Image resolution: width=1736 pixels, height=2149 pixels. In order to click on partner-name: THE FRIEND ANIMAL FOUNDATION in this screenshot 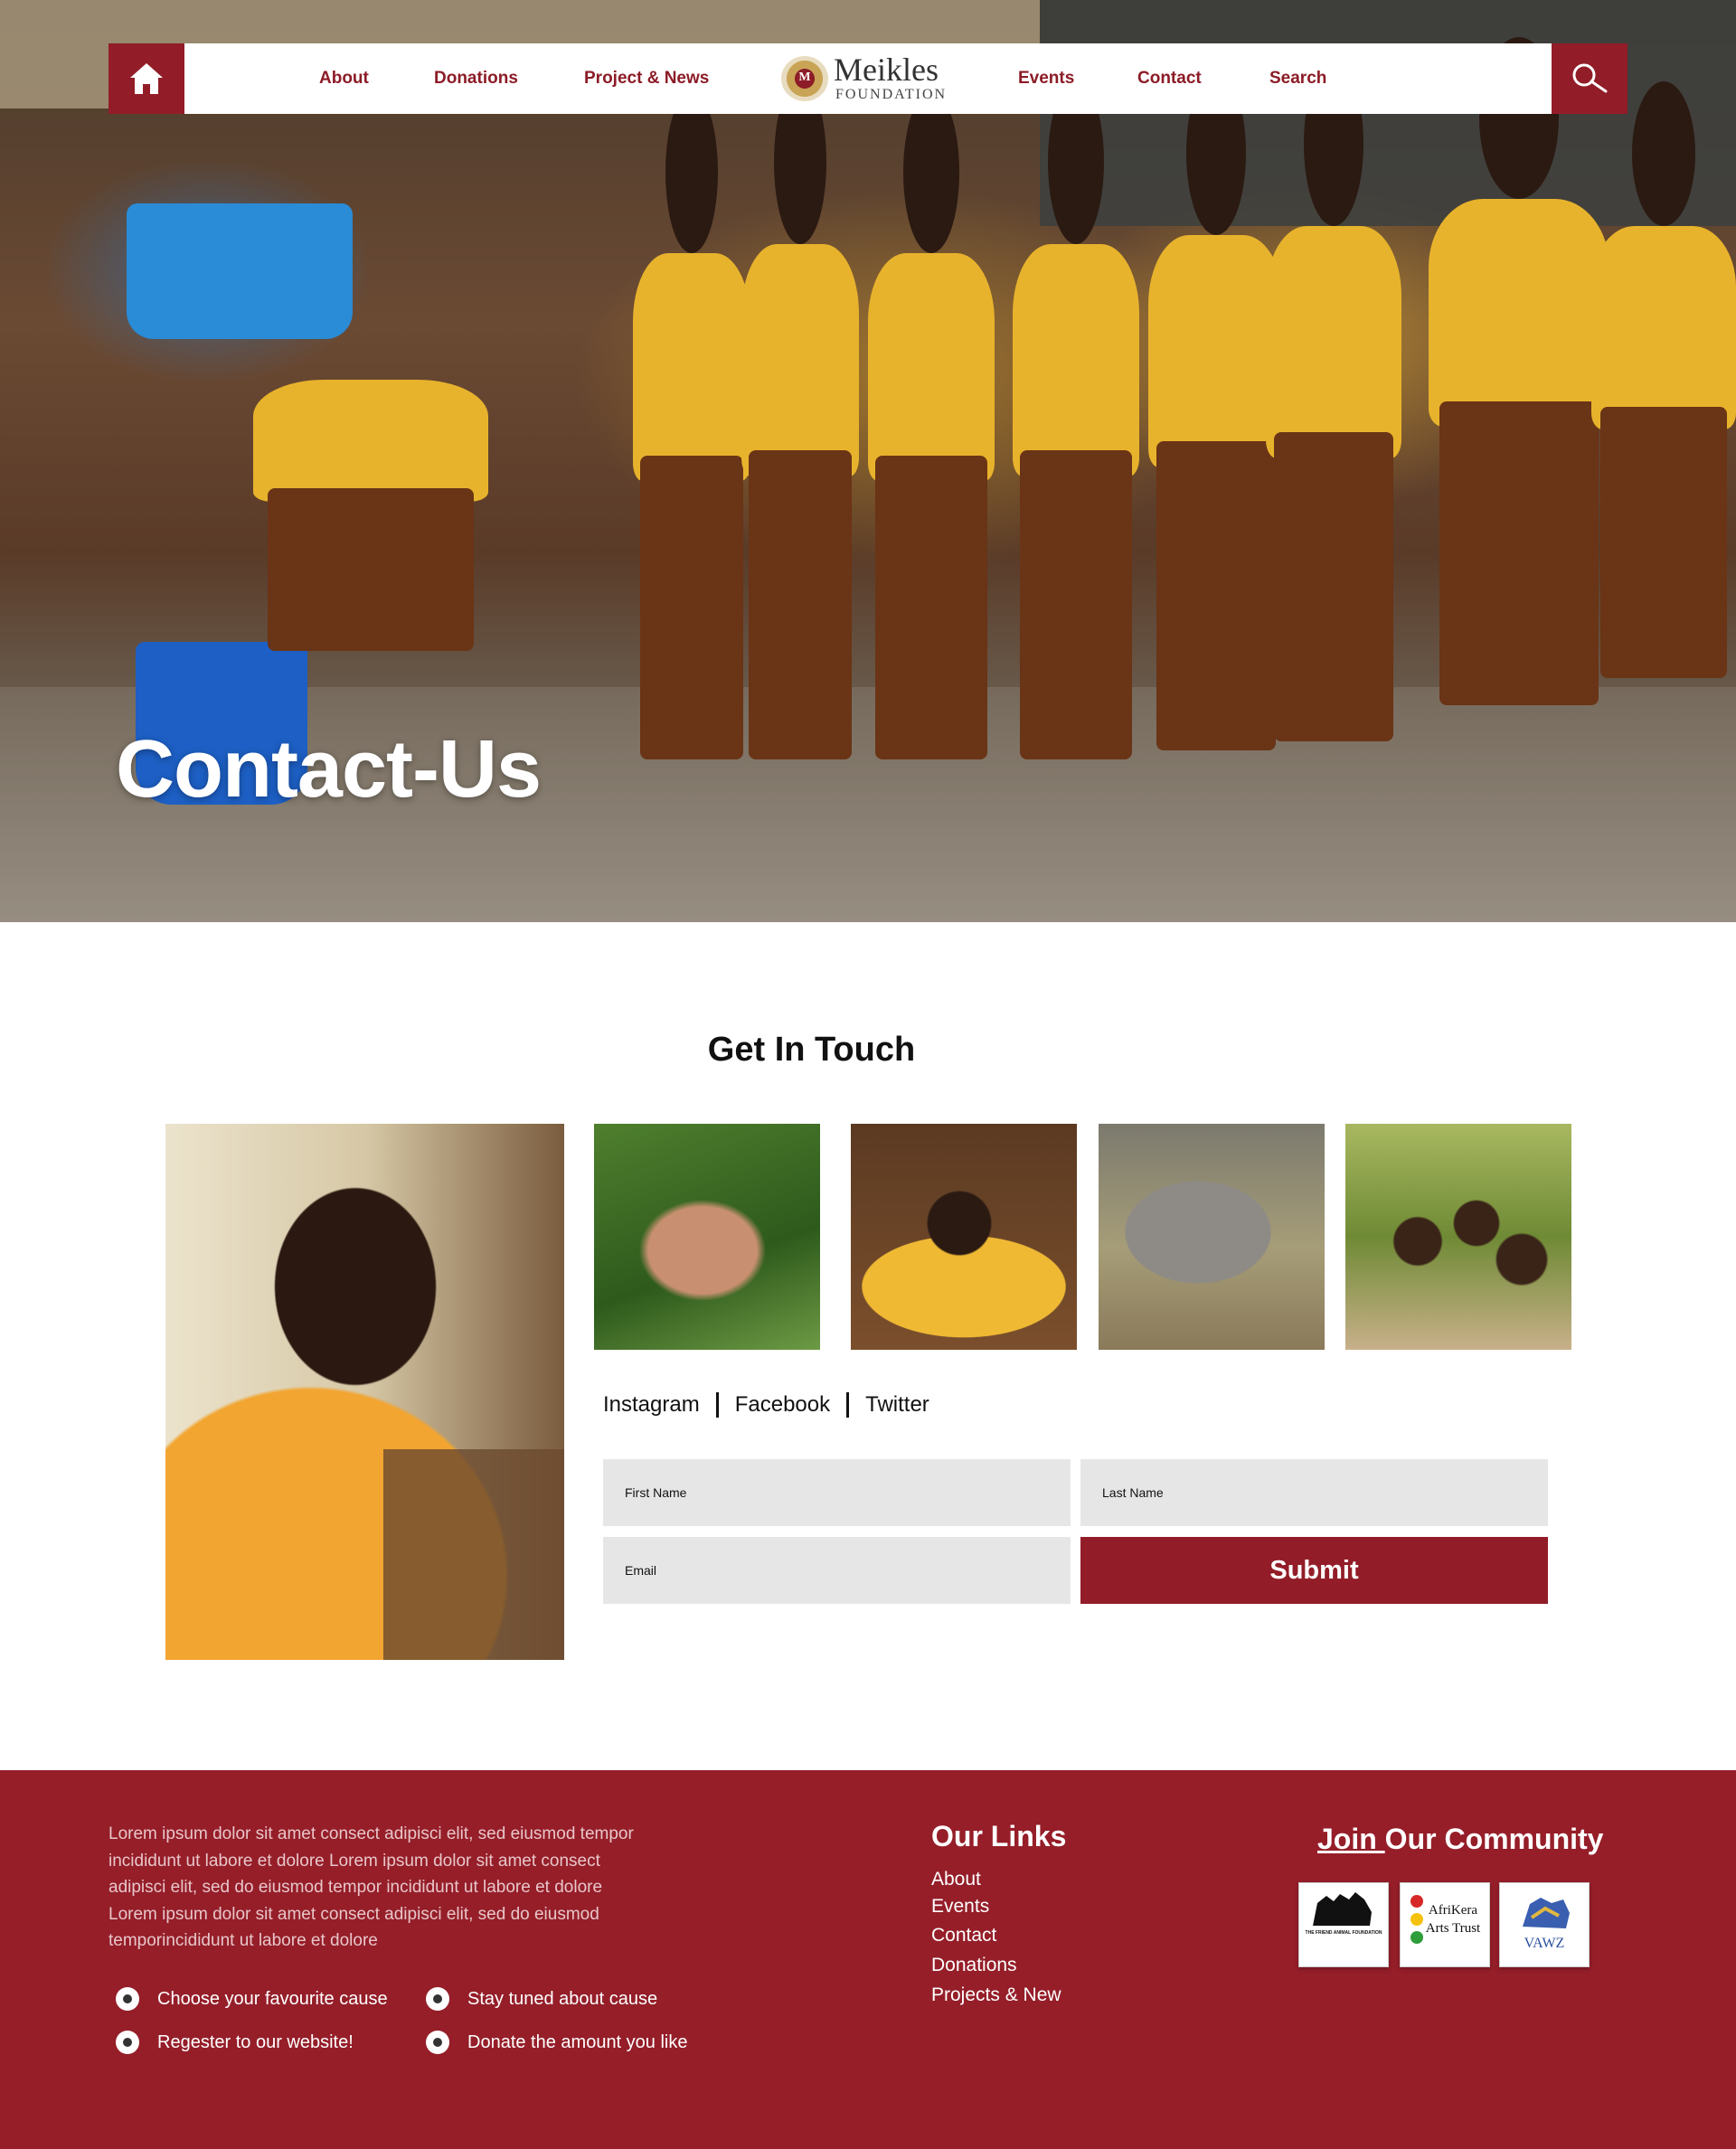, I will do `click(1343, 1933)`.